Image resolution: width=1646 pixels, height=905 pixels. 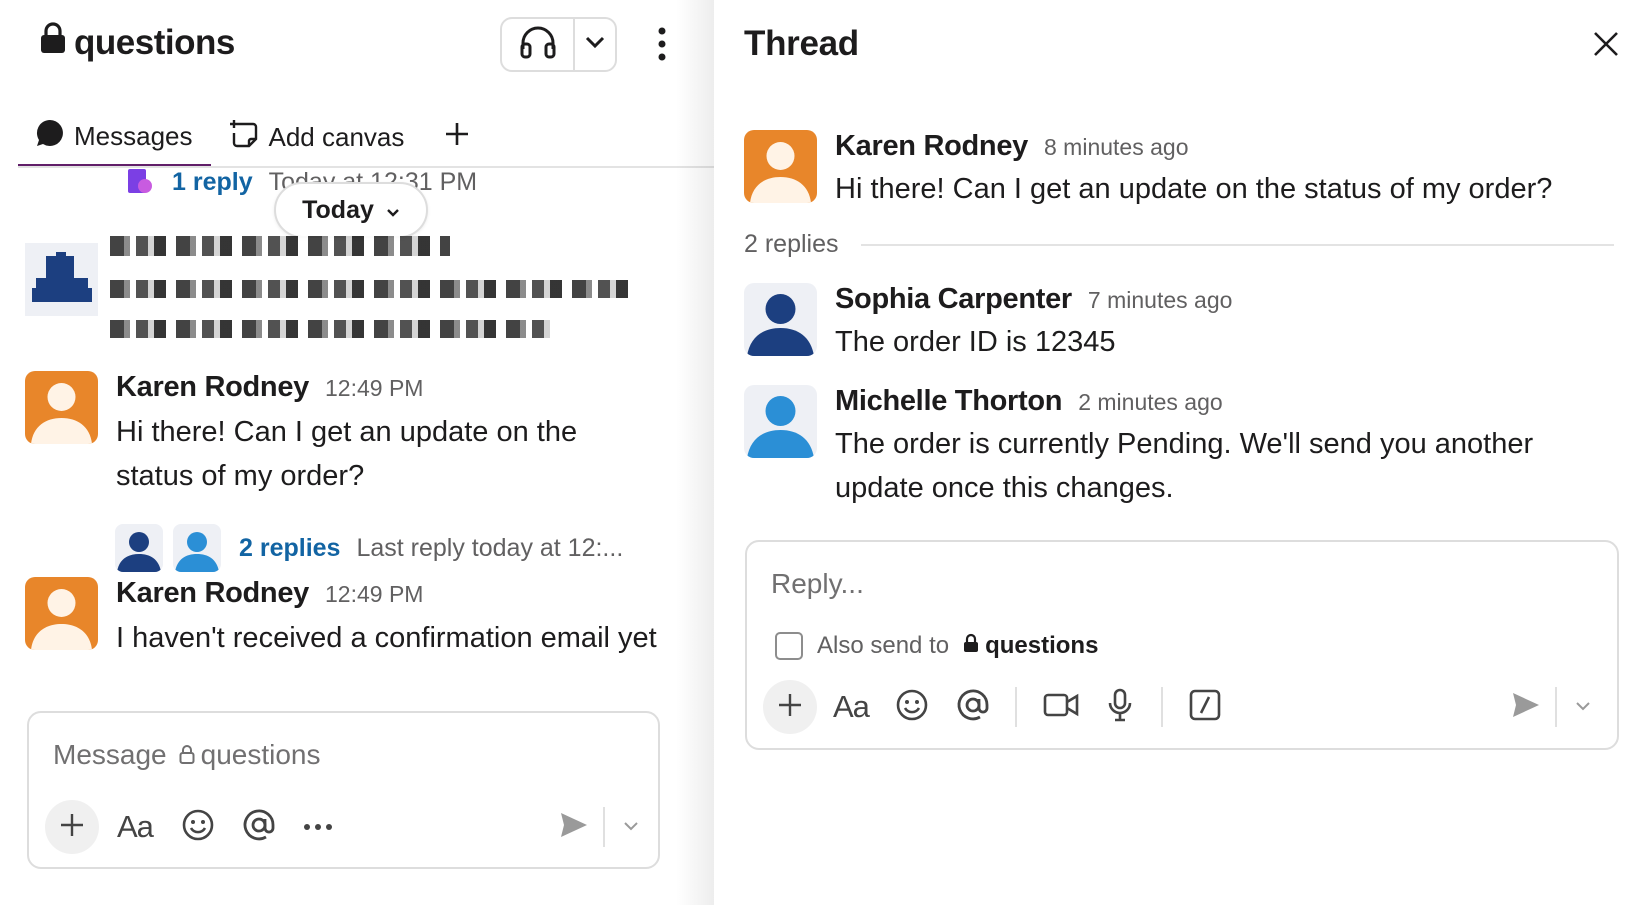 I want to click on more-icon, so click(x=318, y=827).